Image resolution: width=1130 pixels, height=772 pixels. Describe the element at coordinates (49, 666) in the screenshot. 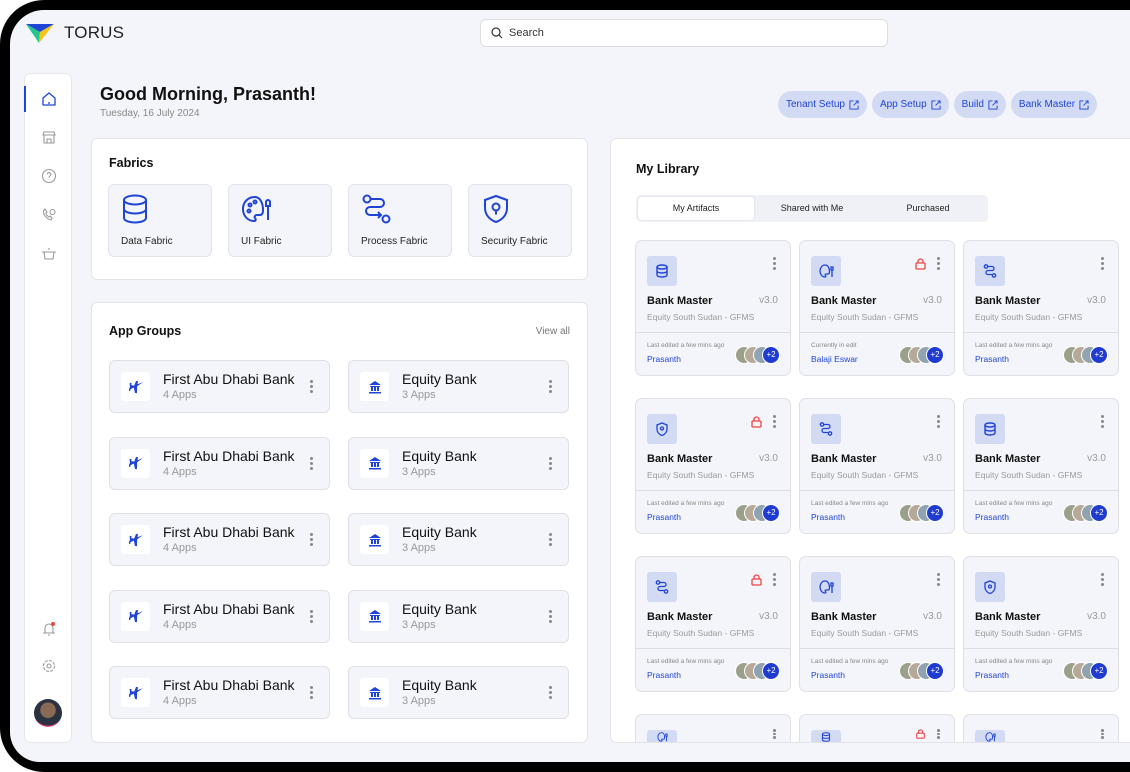

I see `settings-button` at that location.